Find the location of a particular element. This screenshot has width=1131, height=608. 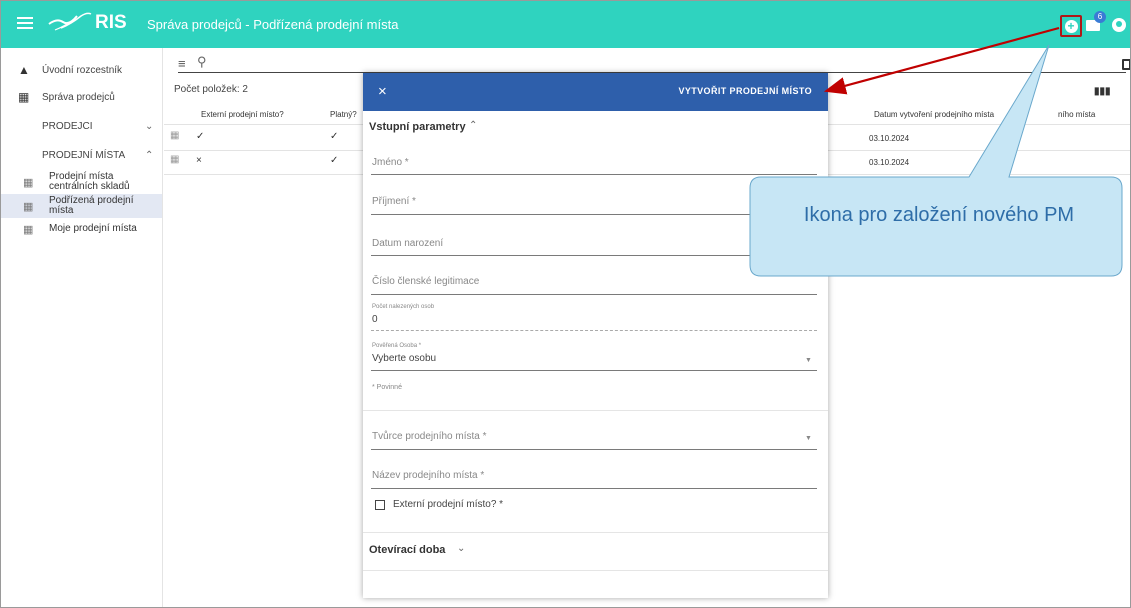

section-input-params: Vstupní parametry is located at coordinates (417, 127).